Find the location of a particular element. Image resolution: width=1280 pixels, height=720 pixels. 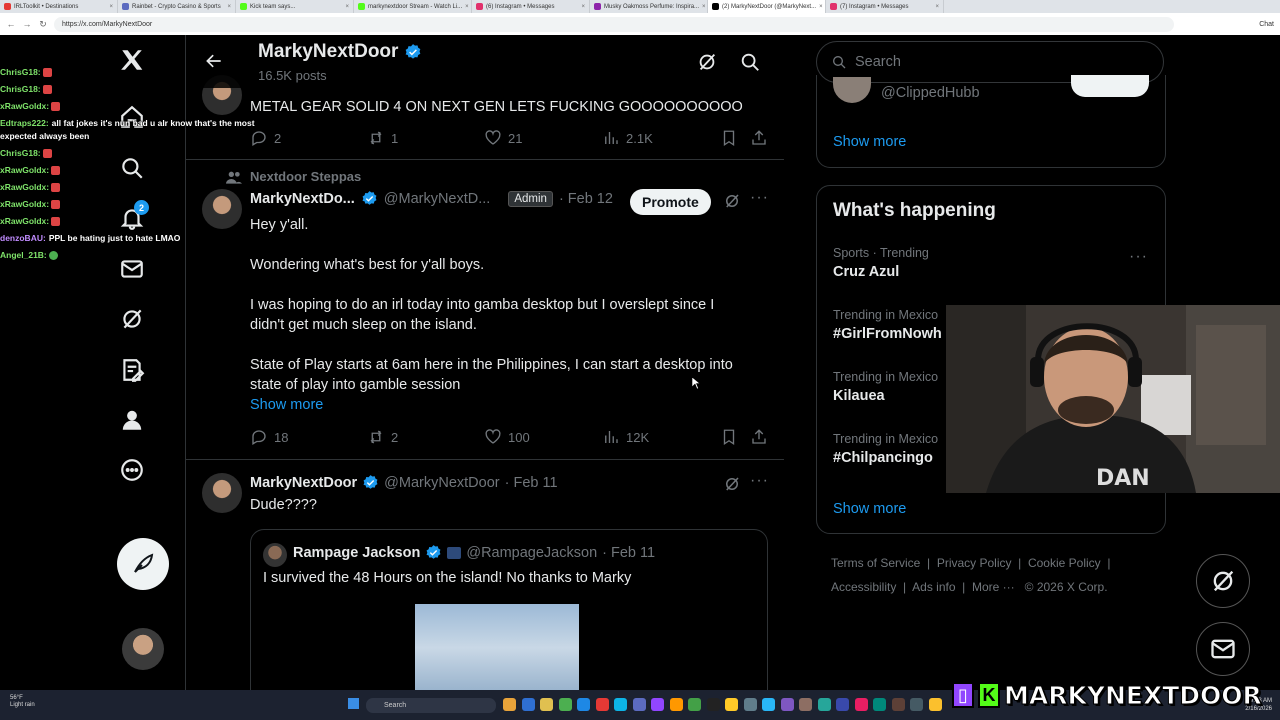

views-button: 2.1K is located at coordinates (627, 138).